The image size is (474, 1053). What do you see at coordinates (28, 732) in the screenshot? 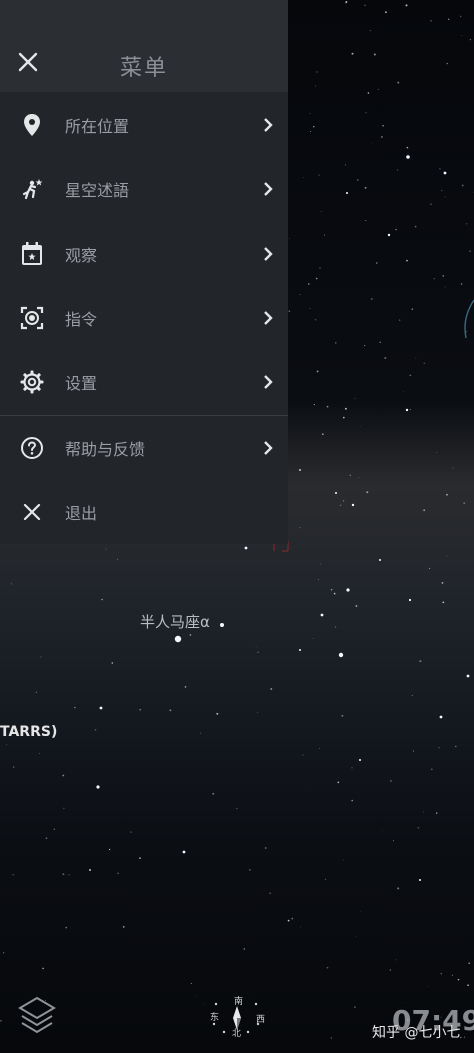
I see `object-label-partial: TARRS)` at bounding box center [28, 732].